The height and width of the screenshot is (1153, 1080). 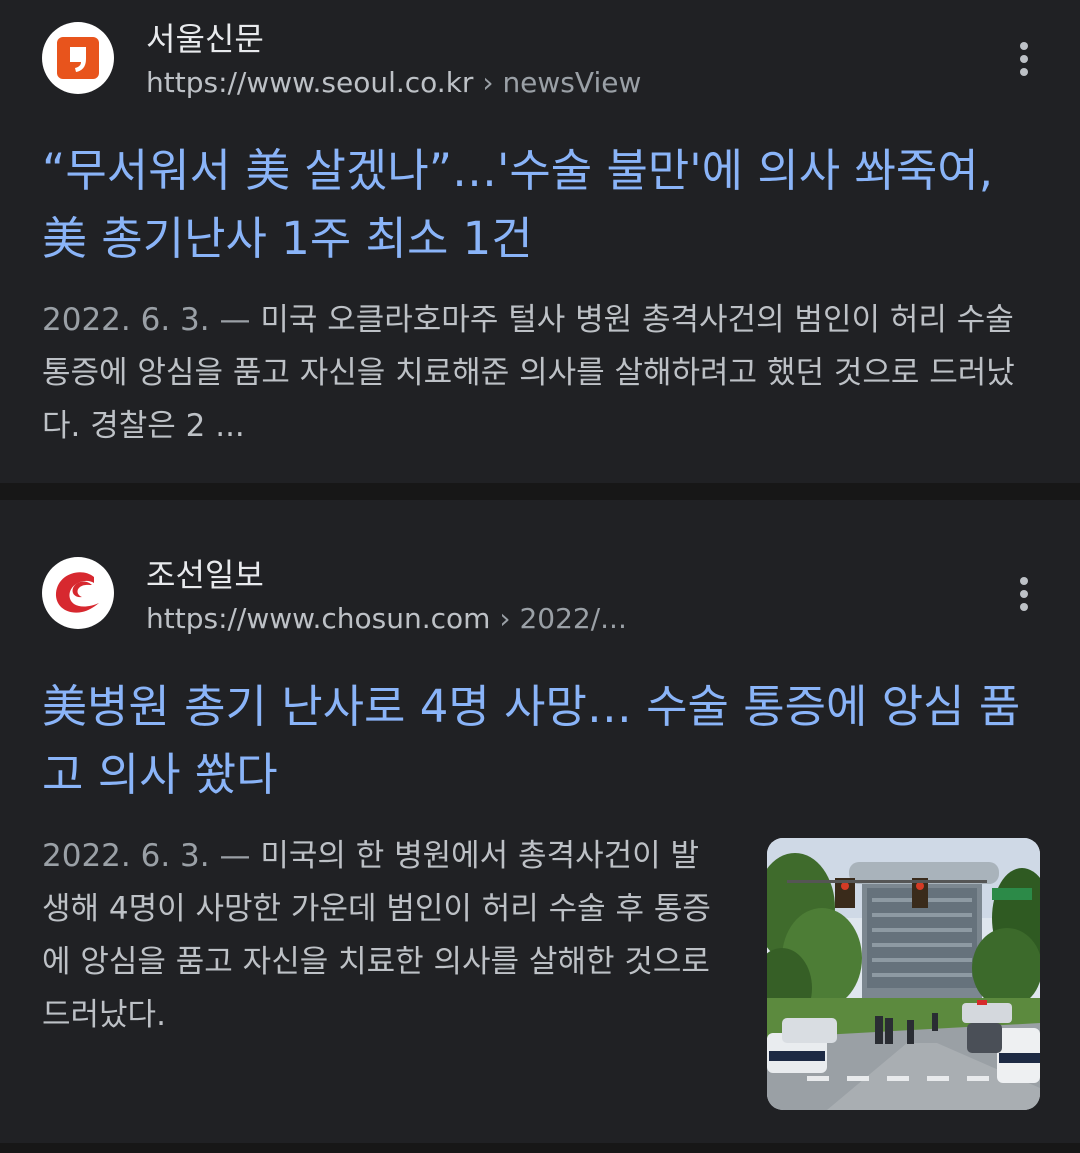 What do you see at coordinates (318, 618) in the screenshot?
I see `url-domain: https://www.chosun.com` at bounding box center [318, 618].